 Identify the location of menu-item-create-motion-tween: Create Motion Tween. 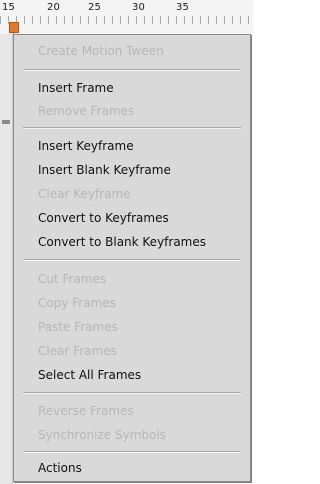
(101, 51).